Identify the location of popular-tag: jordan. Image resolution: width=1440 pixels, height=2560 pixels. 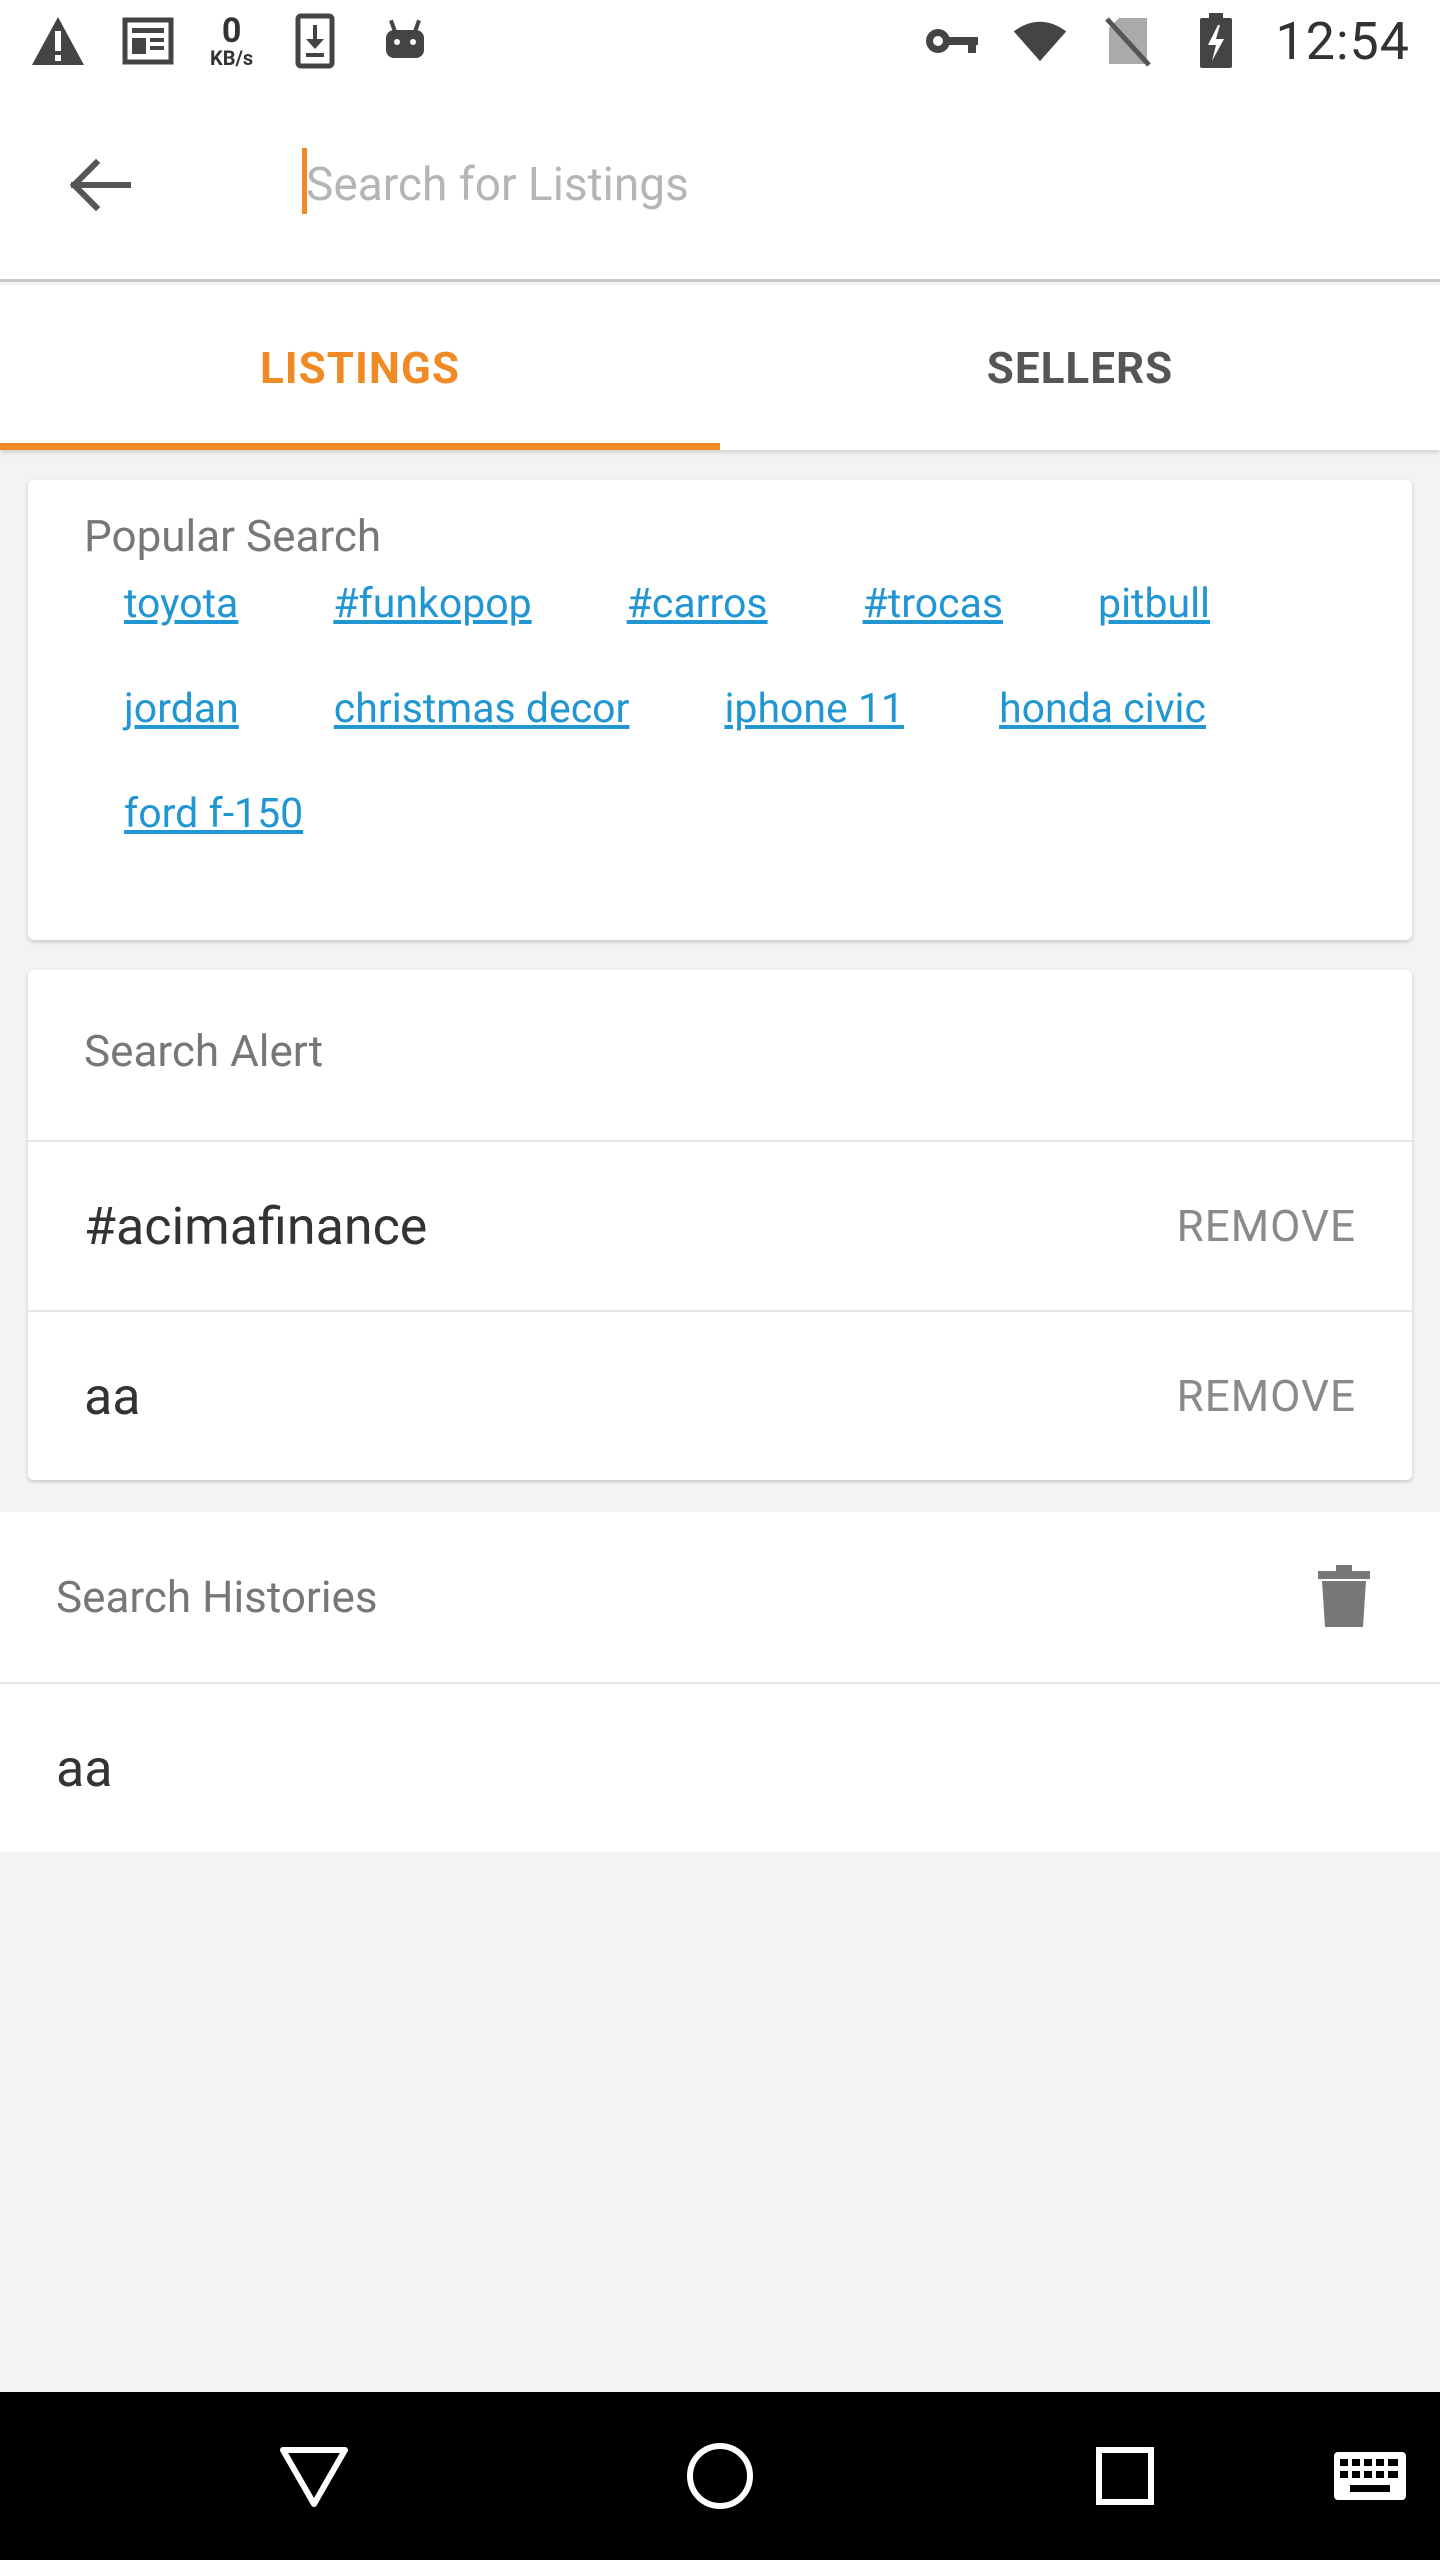
(181, 709).